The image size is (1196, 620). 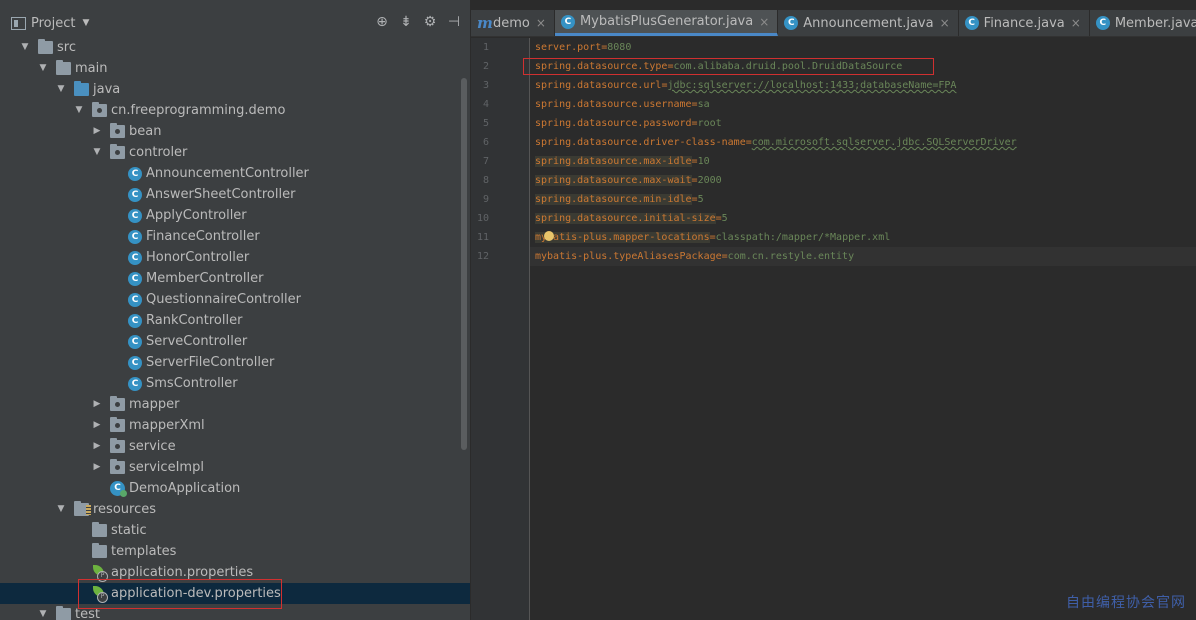 What do you see at coordinates (18, 23) in the screenshot?
I see `project-icon` at bounding box center [18, 23].